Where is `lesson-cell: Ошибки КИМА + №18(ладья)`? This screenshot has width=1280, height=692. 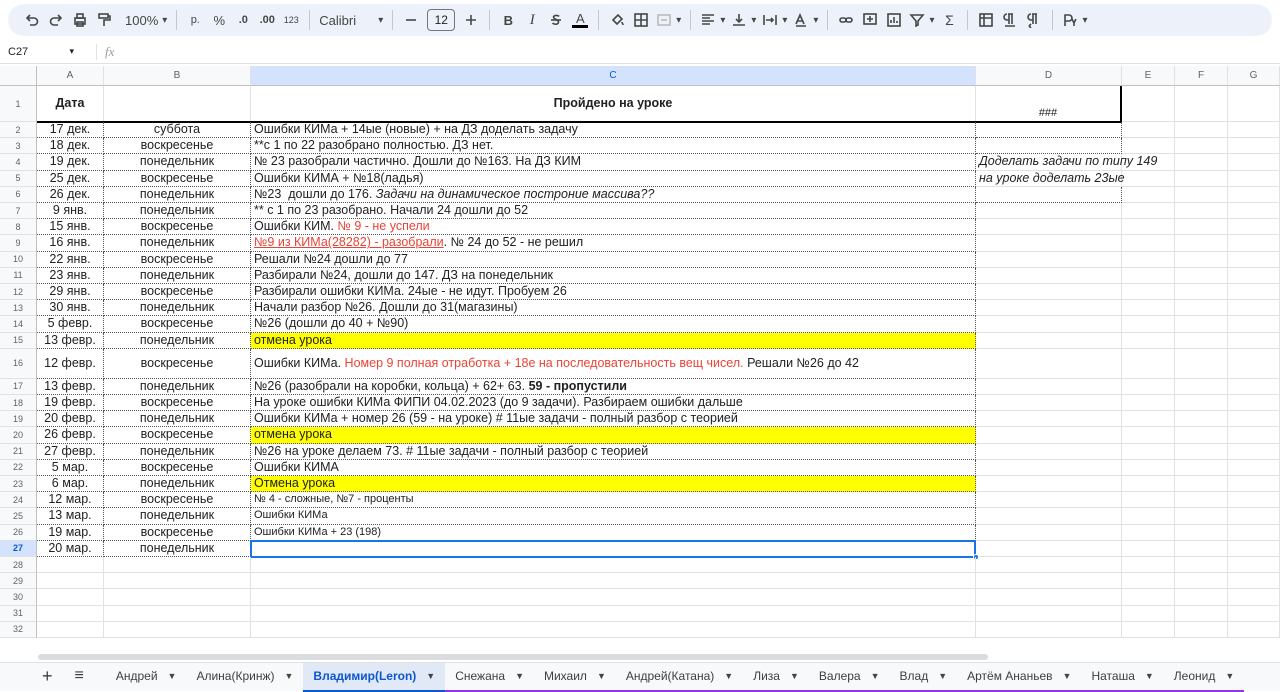
lesson-cell: Ошибки КИМА + №18(ладья) is located at coordinates (613, 178).